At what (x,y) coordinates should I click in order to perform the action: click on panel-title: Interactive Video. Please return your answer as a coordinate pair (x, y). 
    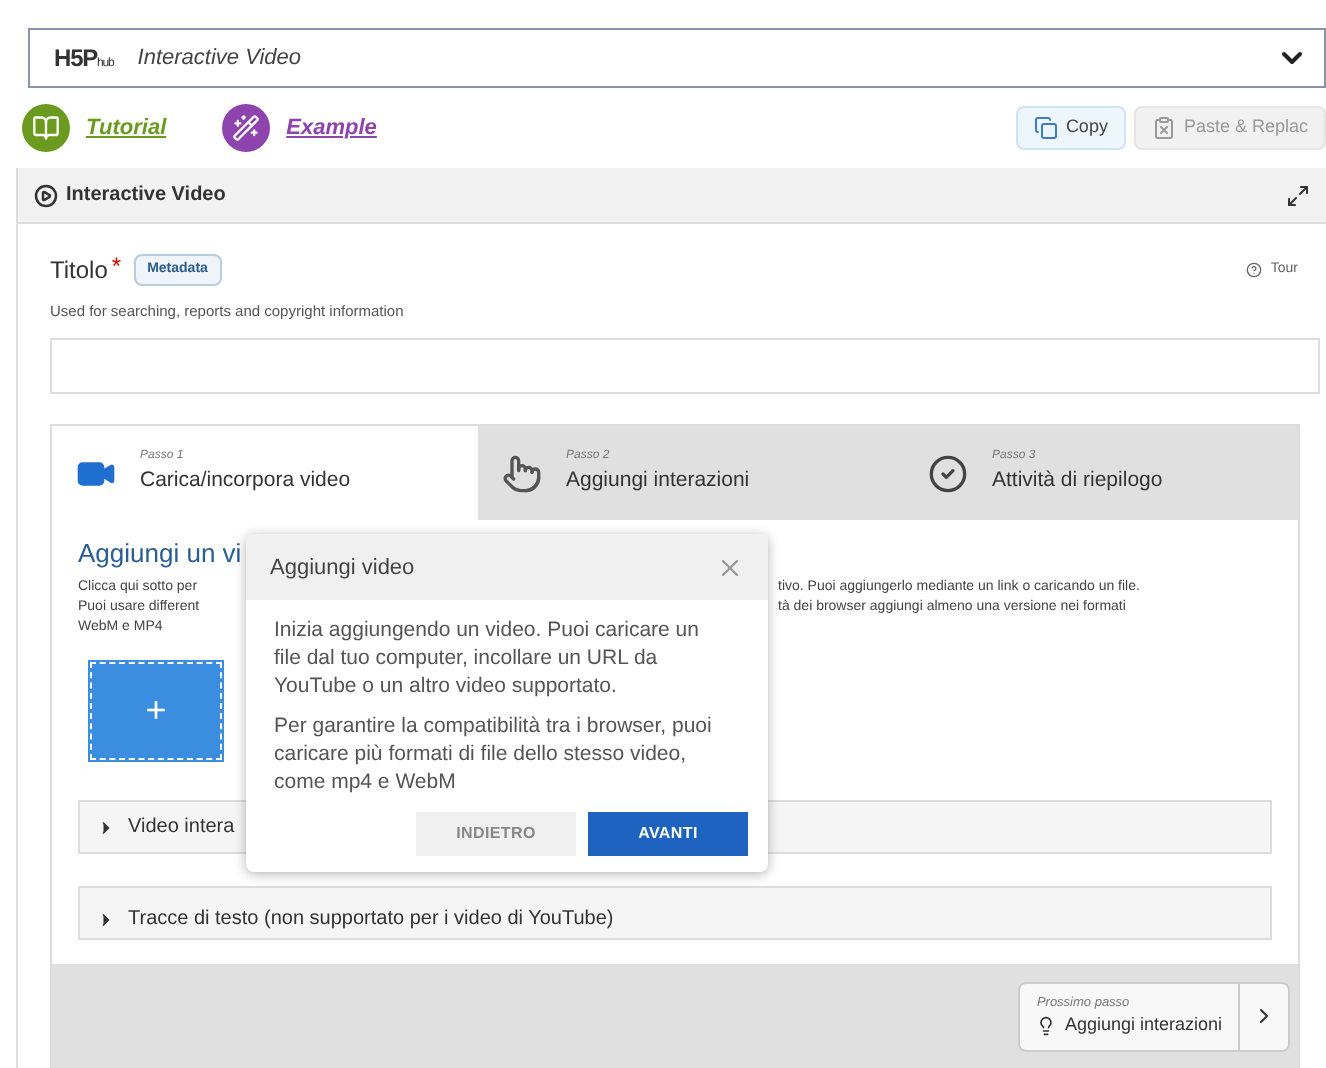
    Looking at the image, I should click on (146, 196).